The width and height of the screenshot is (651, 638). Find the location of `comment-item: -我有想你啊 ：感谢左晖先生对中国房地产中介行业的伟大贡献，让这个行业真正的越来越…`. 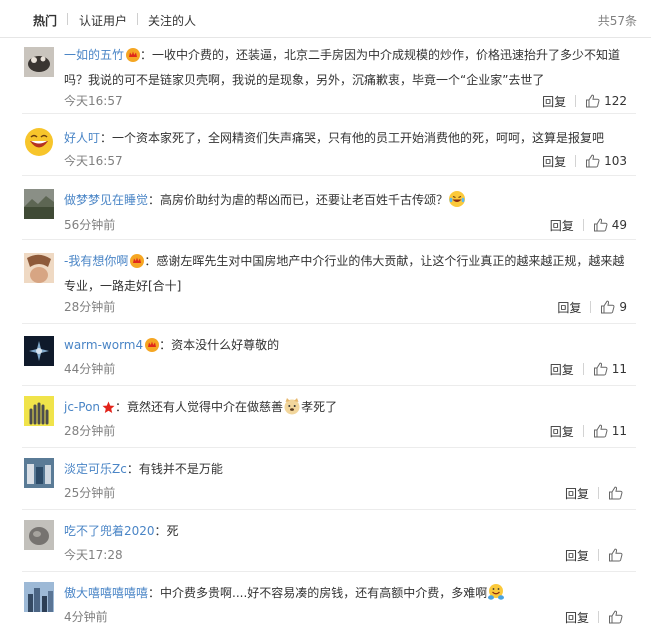

comment-item: -我有想你啊 ：感谢左晖先生对中国房地产中介行业的伟大贡献，让这个行业真正的越来越… is located at coordinates (325, 282).